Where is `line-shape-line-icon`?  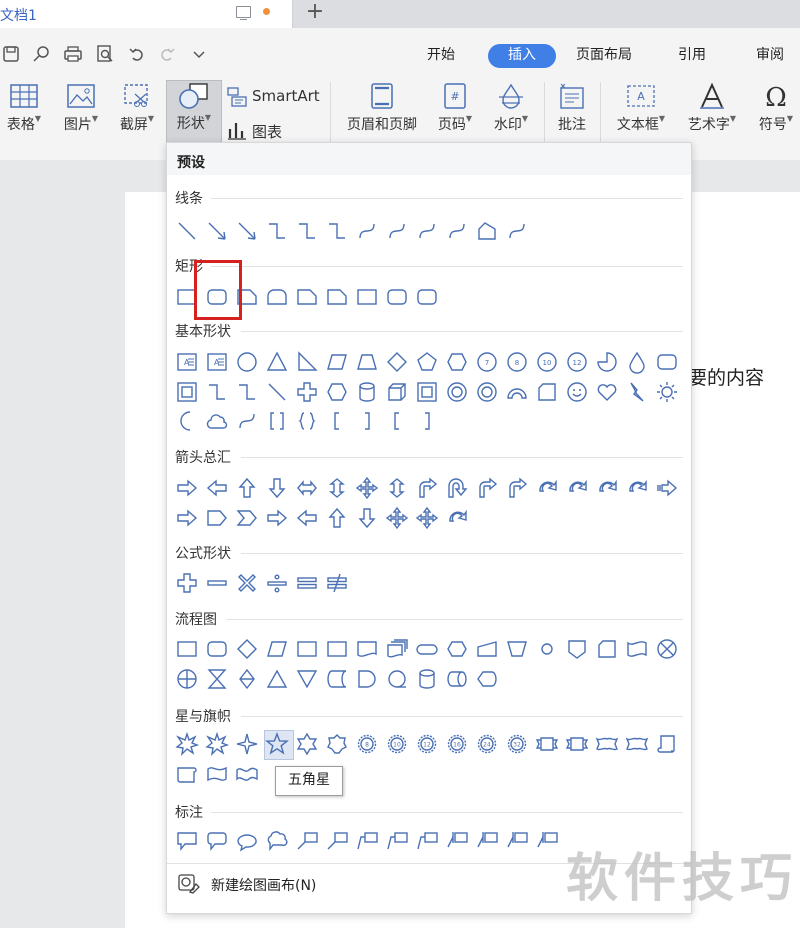 line-shape-line-icon is located at coordinates (187, 231).